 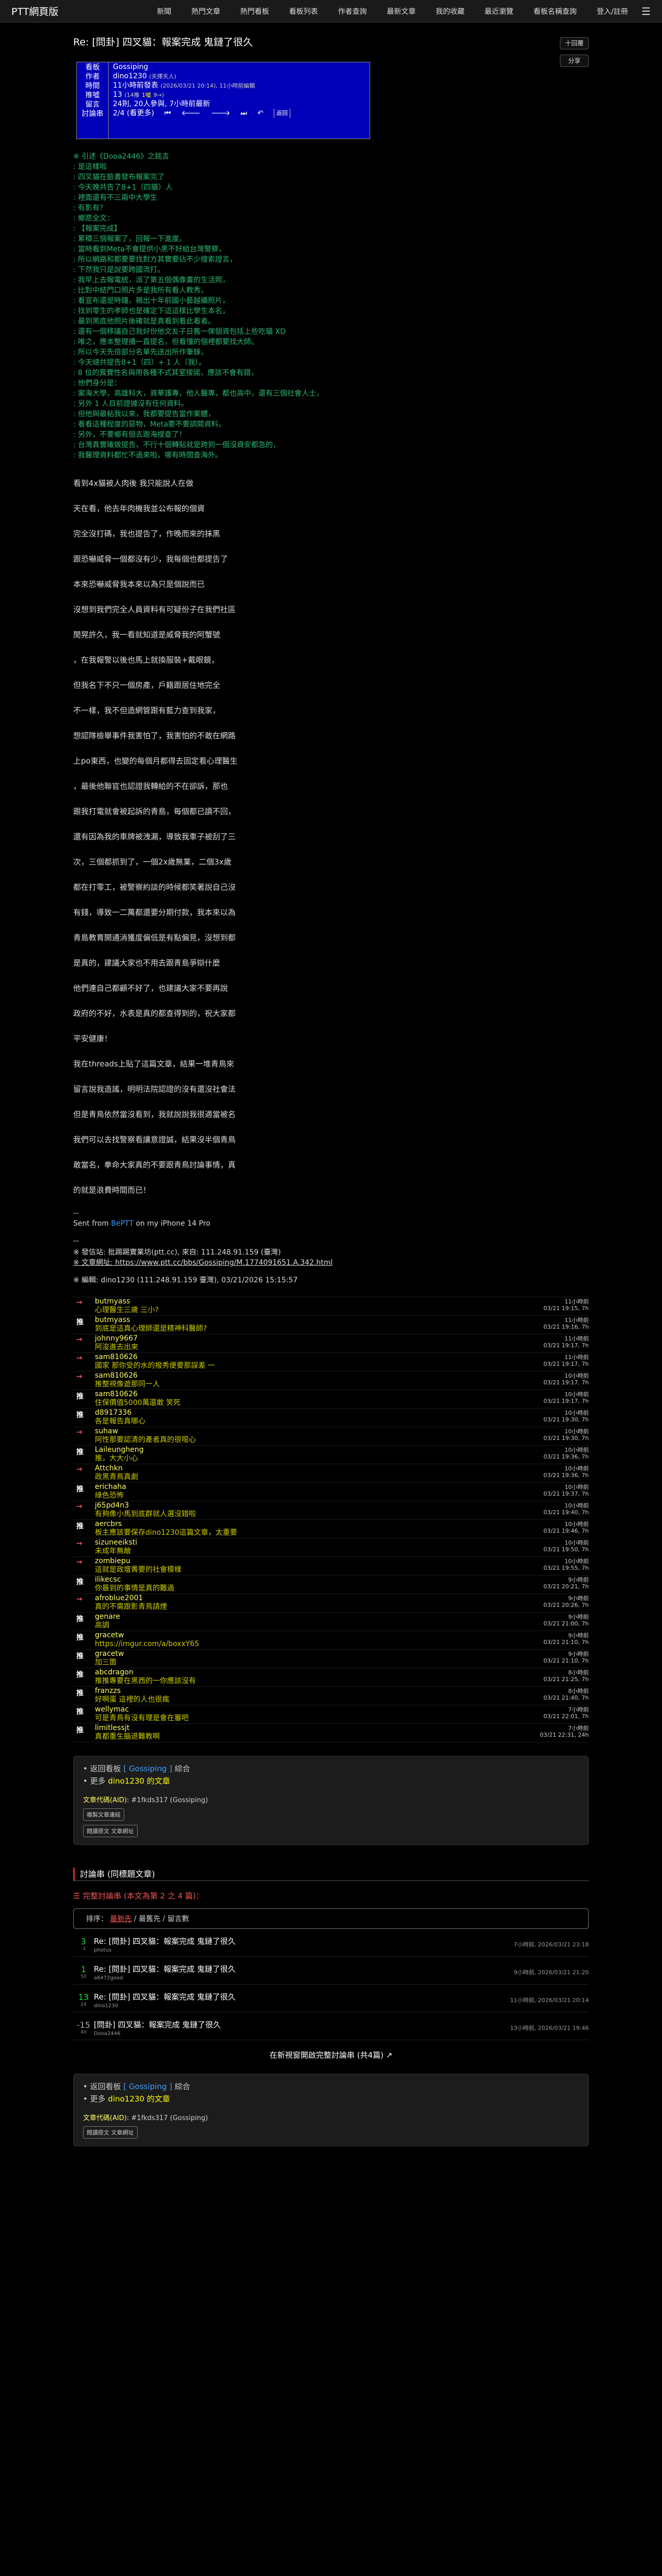 What do you see at coordinates (555, 12) in the screenshot?
I see `nav-board-search: 看板名稱查詢` at bounding box center [555, 12].